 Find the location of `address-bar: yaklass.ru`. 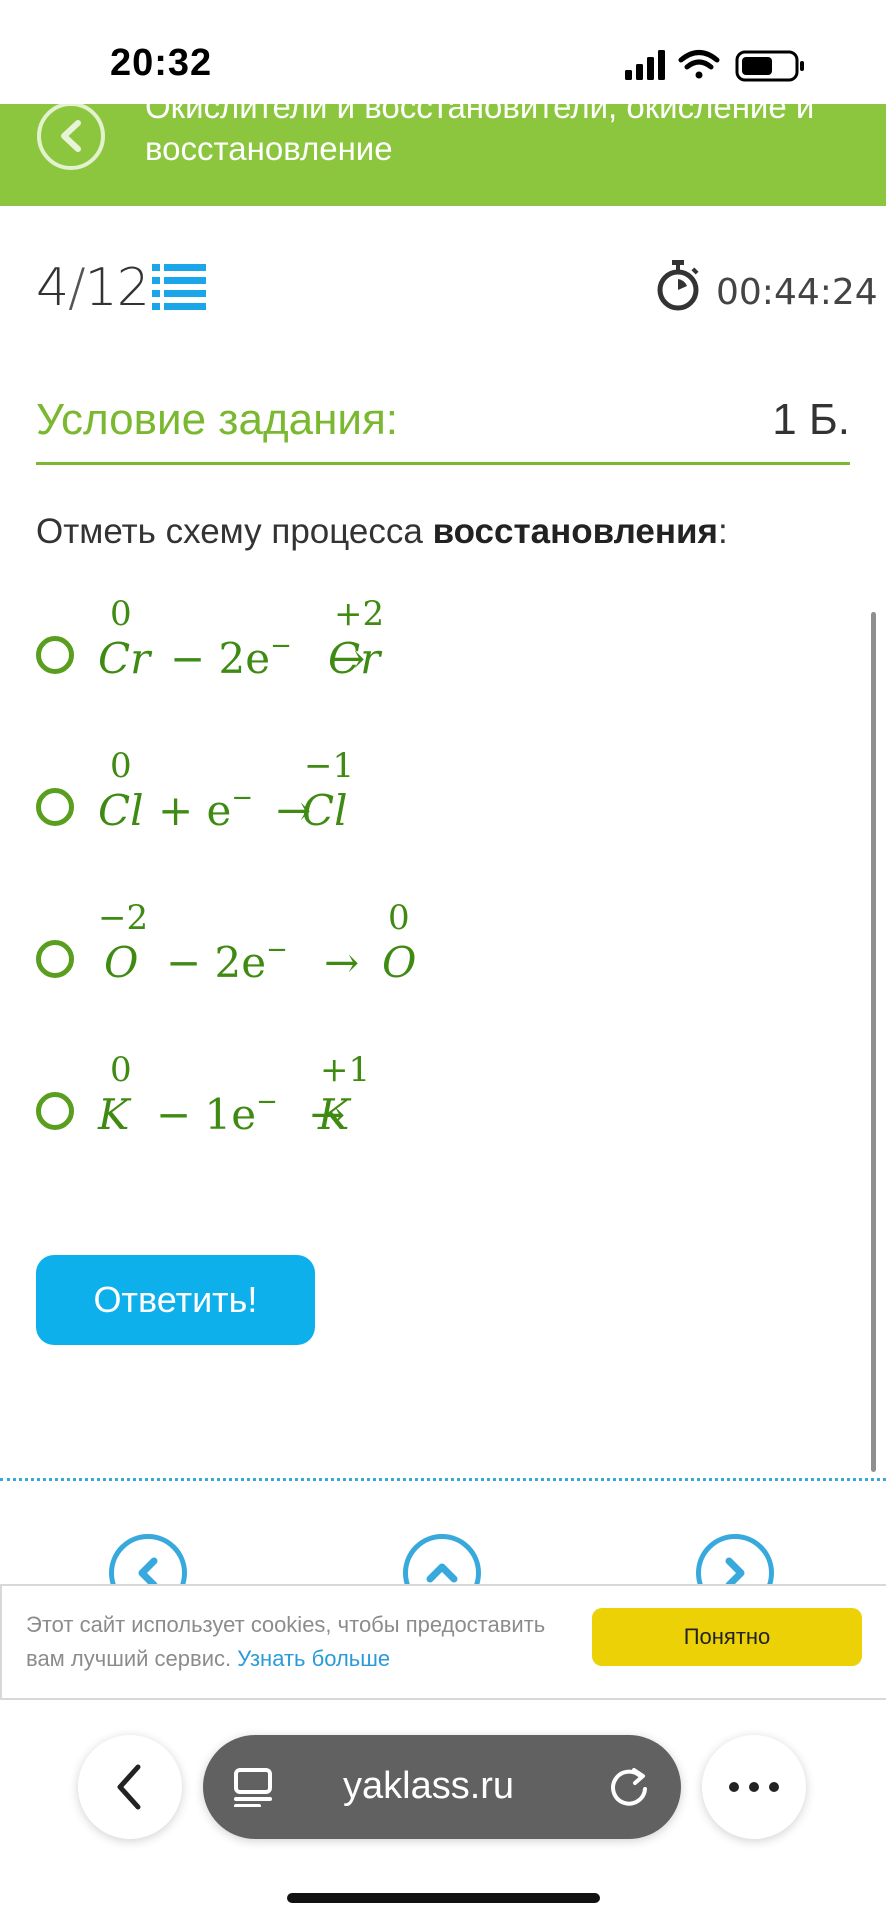

address-bar: yaklass.ru is located at coordinates (442, 1787).